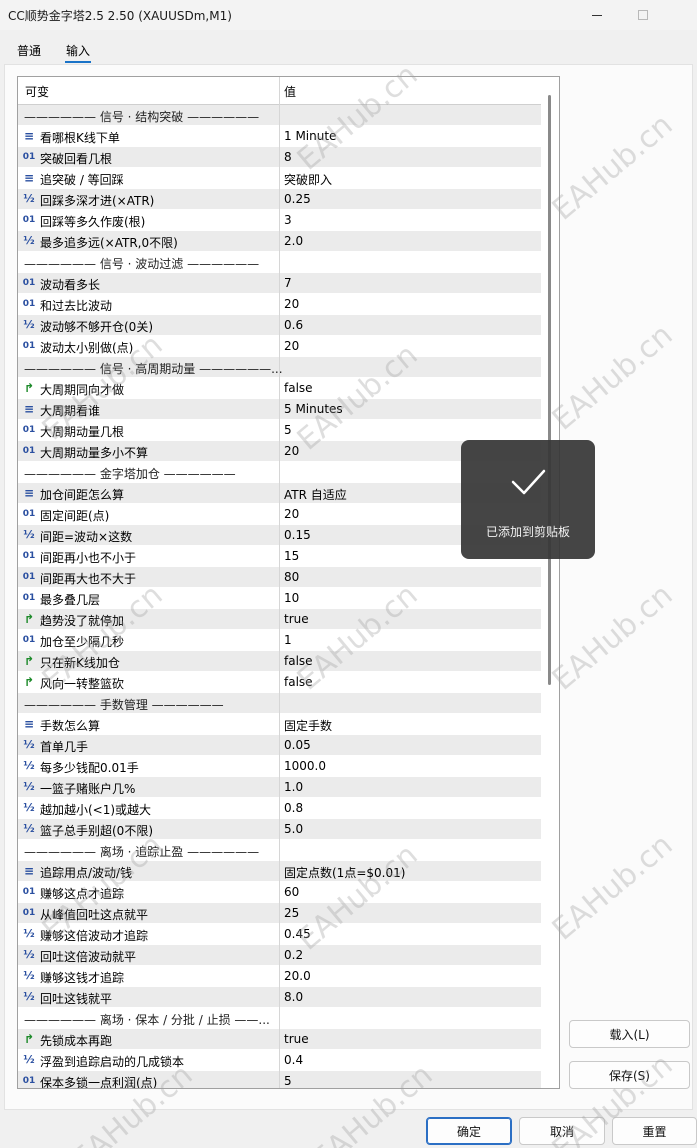 The height and width of the screenshot is (1148, 697). What do you see at coordinates (279, 199) in the screenshot?
I see `table-row: ½ 回踩多深才进(×ATR) 0.25` at bounding box center [279, 199].